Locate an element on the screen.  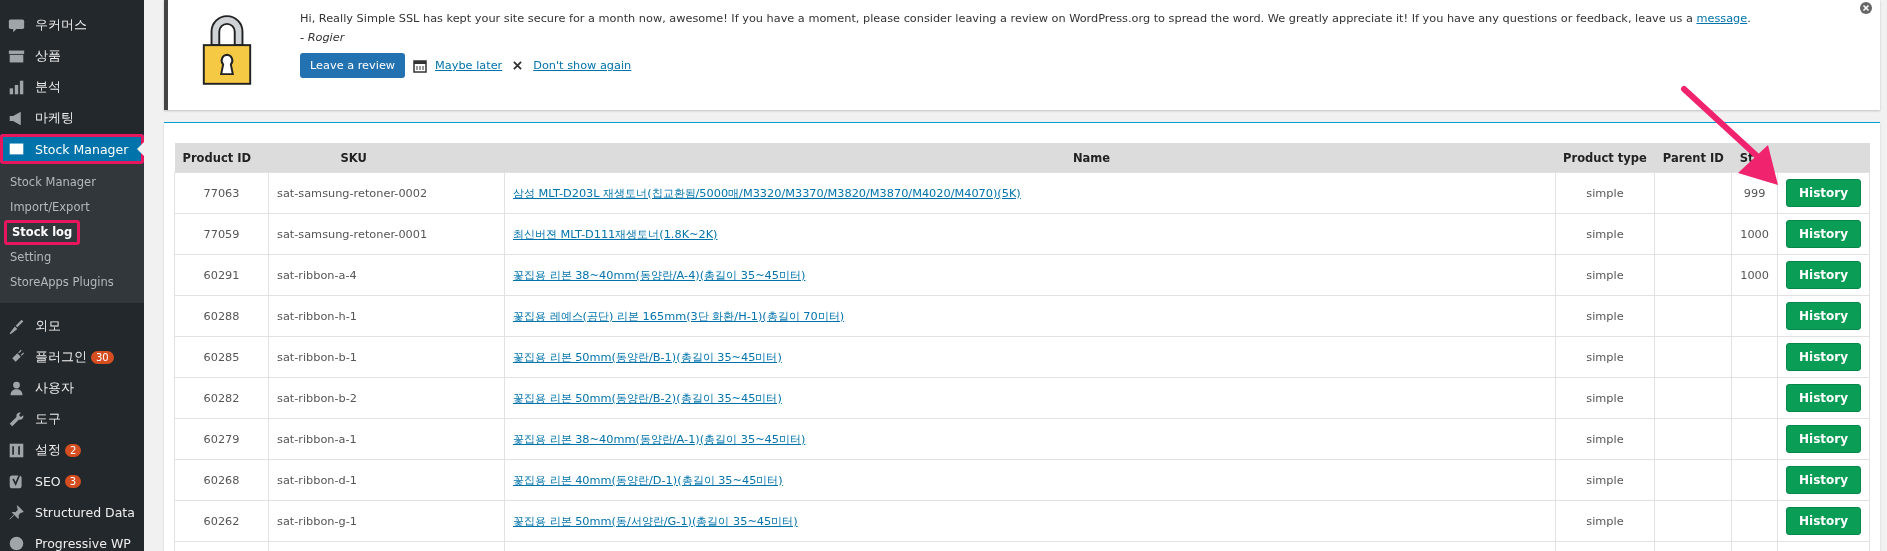
menu-label: 도구 is located at coordinates (48, 419).